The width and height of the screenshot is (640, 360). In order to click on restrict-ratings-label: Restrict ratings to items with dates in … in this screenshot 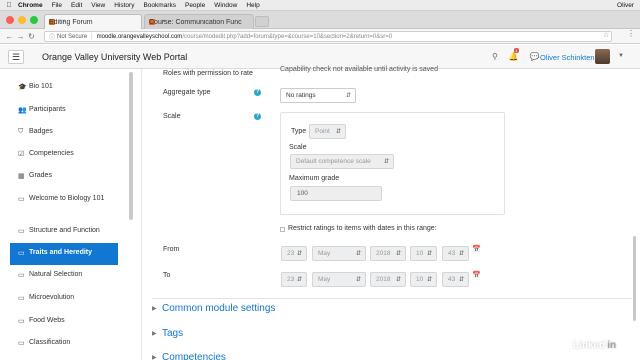, I will do `click(362, 228)`.